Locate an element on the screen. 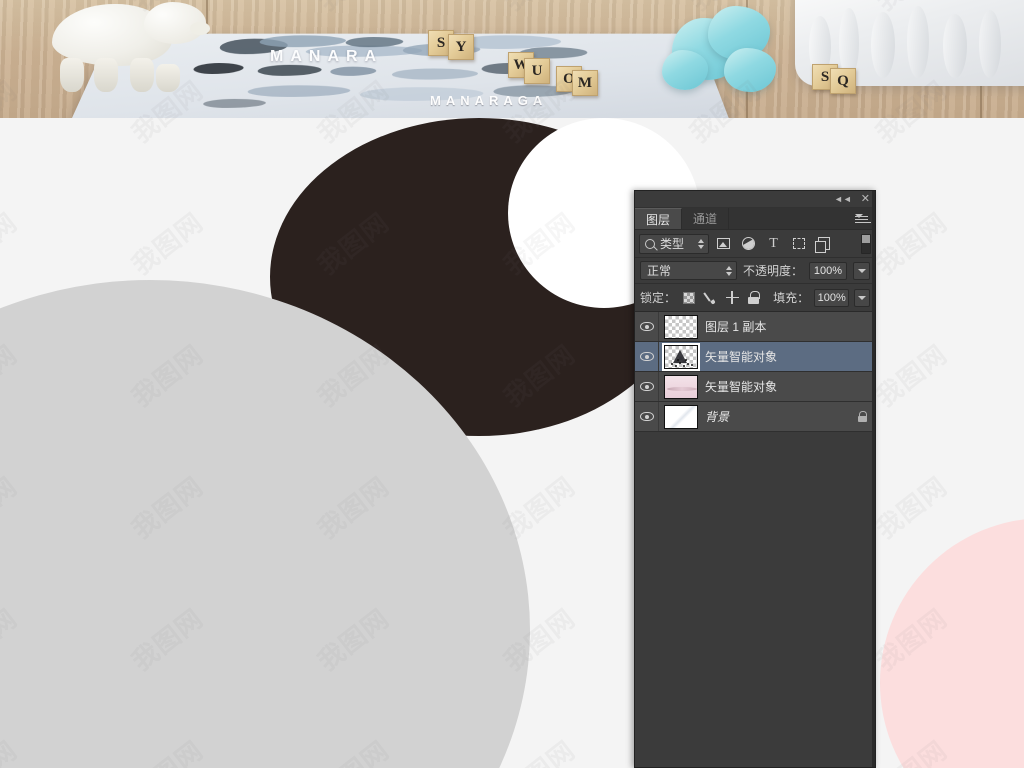  tab-layers: 图层 is located at coordinates (659, 218).